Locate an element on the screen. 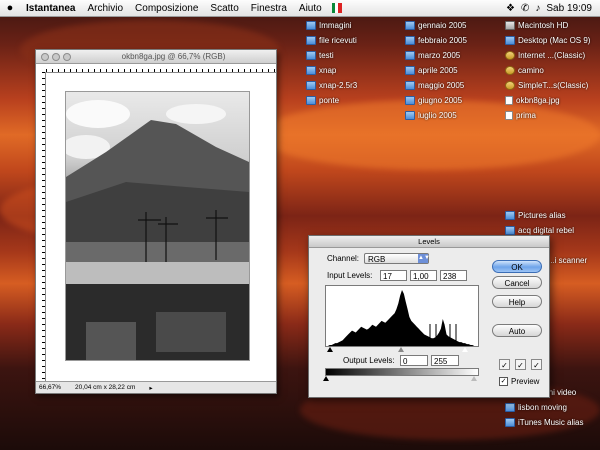  desktop-folder-icon: aprile 2005 is located at coordinates (431, 70).